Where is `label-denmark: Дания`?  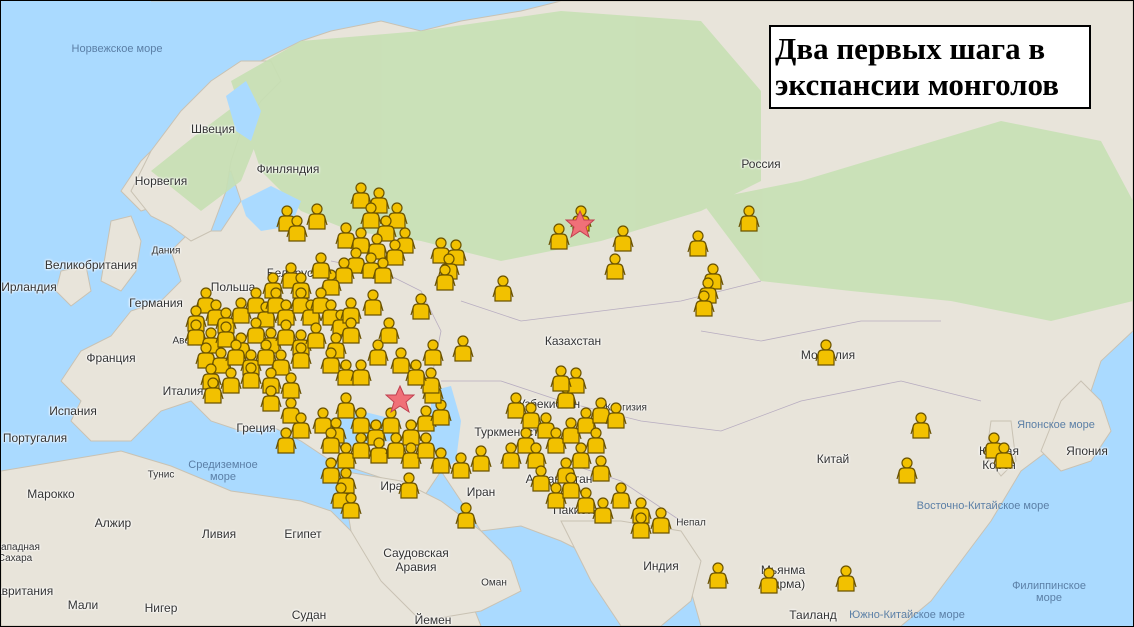
label-denmark: Дания is located at coordinates (166, 251).